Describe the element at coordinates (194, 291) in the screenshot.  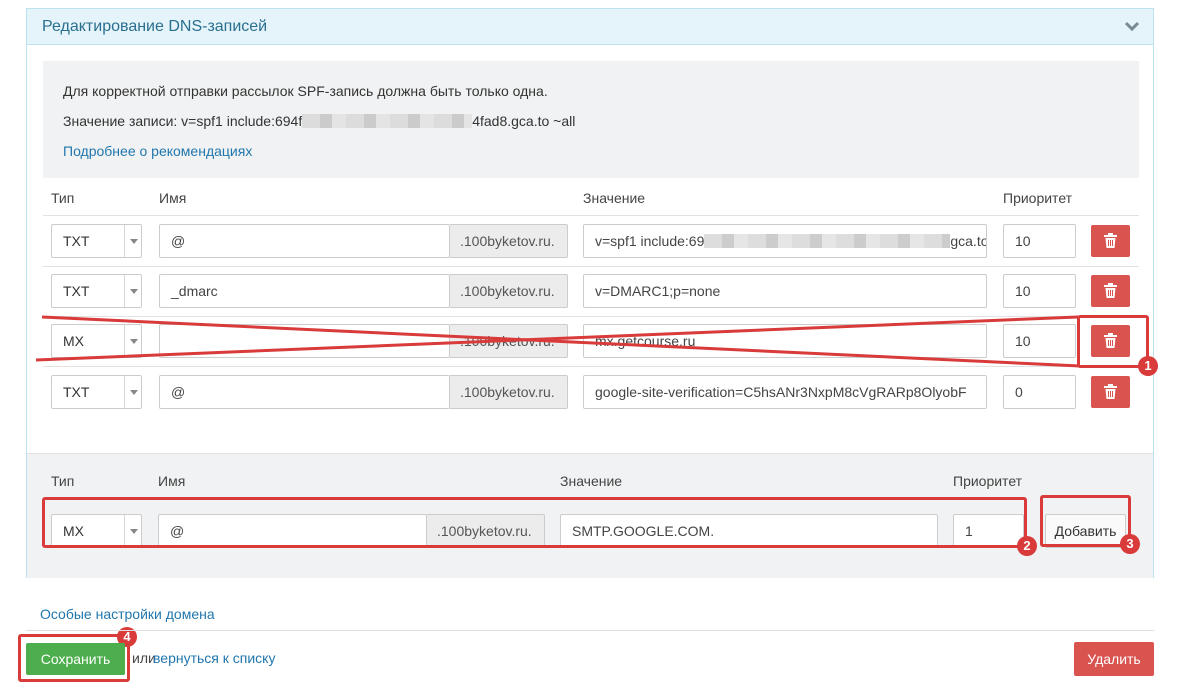
I see `input-value: _dmarc` at that location.